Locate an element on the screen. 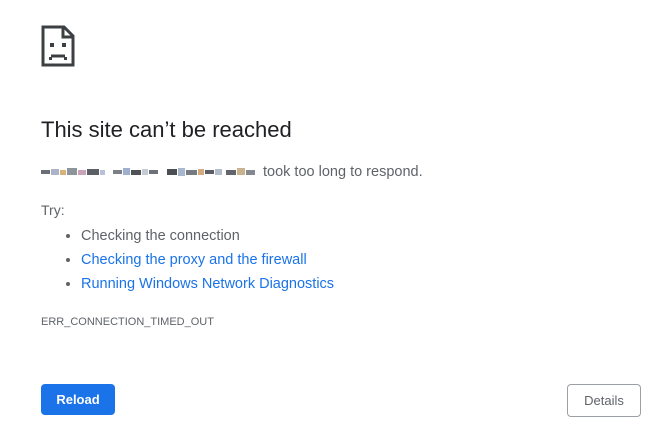 The width and height of the screenshot is (664, 442). error-code: ERR_CONNECTION_TIMED_OUT is located at coordinates (127, 322).